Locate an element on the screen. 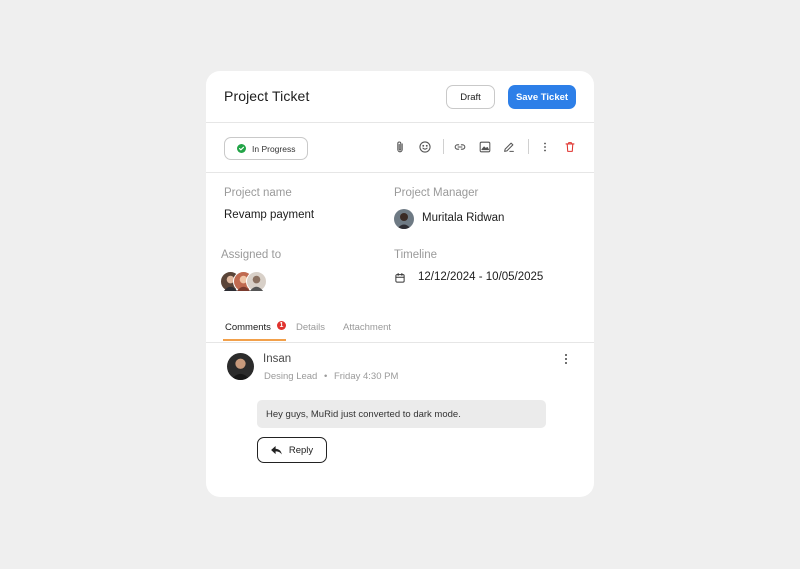  status-dropdown: In Progress is located at coordinates (266, 148).